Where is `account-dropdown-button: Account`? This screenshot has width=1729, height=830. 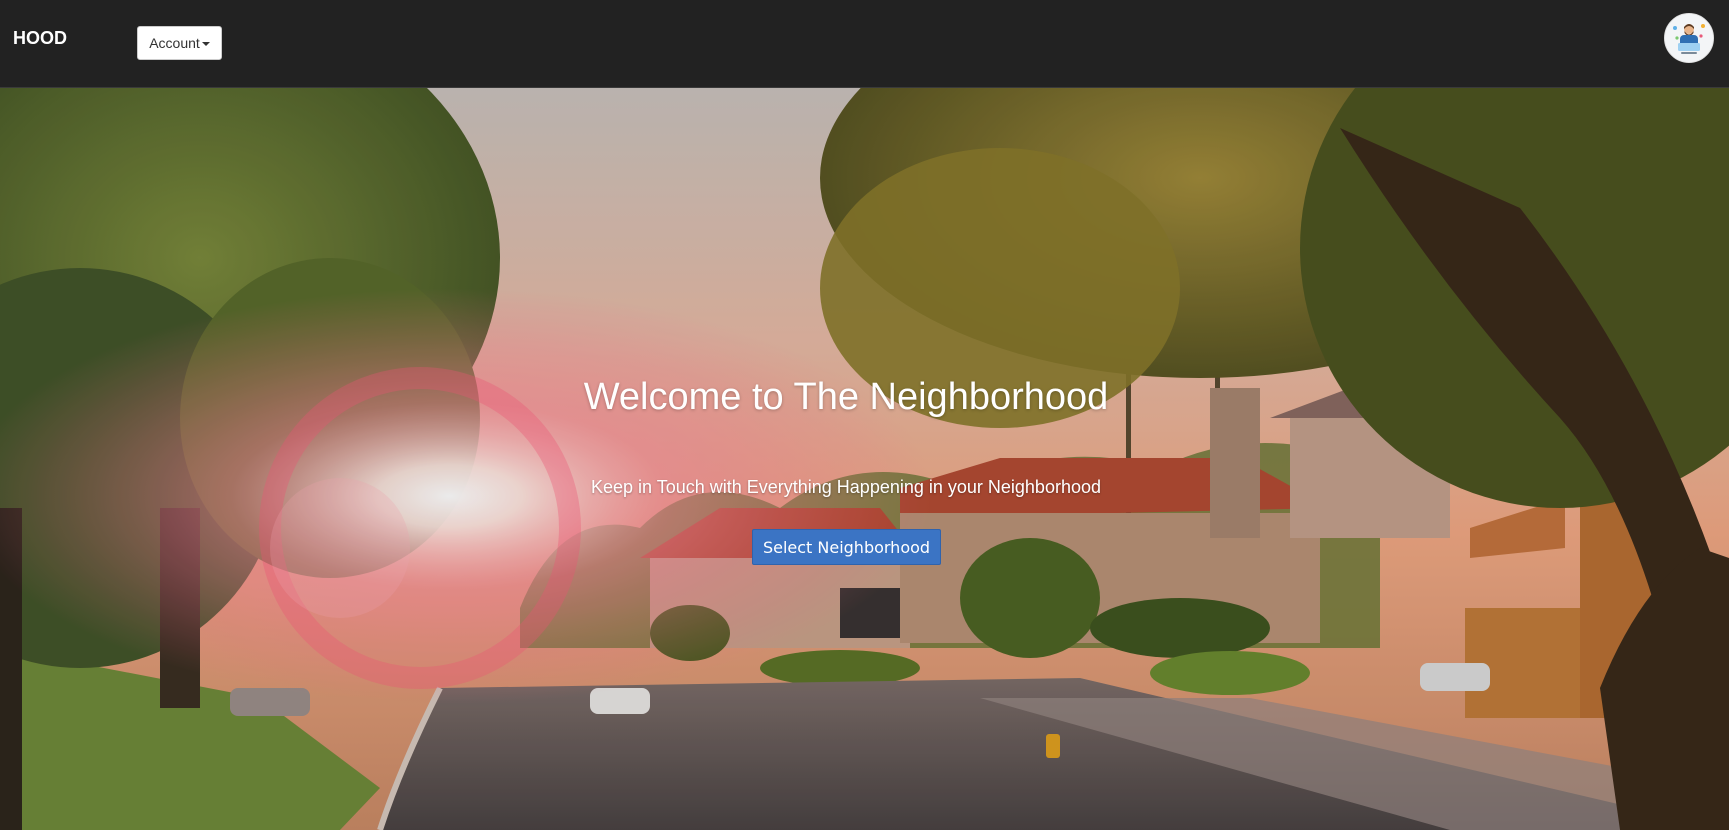 account-dropdown-button: Account is located at coordinates (179, 43).